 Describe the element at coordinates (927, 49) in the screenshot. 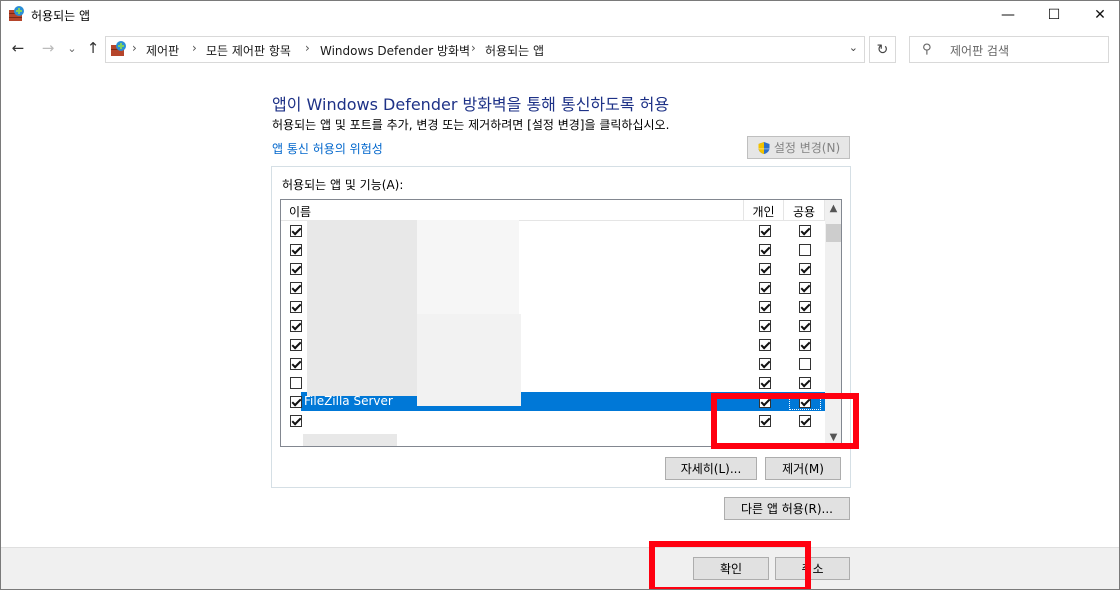

I see `search-icon: ⚲` at that location.